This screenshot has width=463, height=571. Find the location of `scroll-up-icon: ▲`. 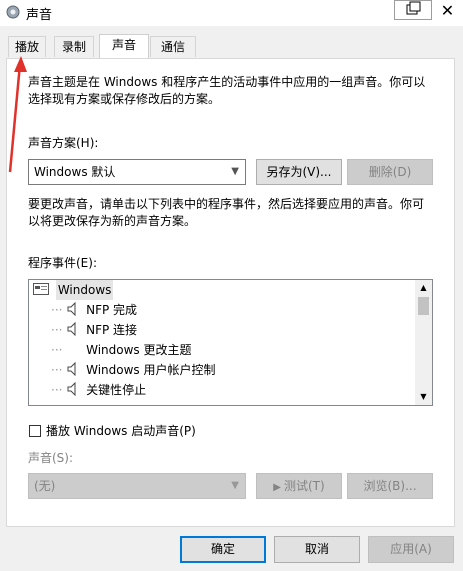

scroll-up-icon: ▲ is located at coordinates (423, 288).